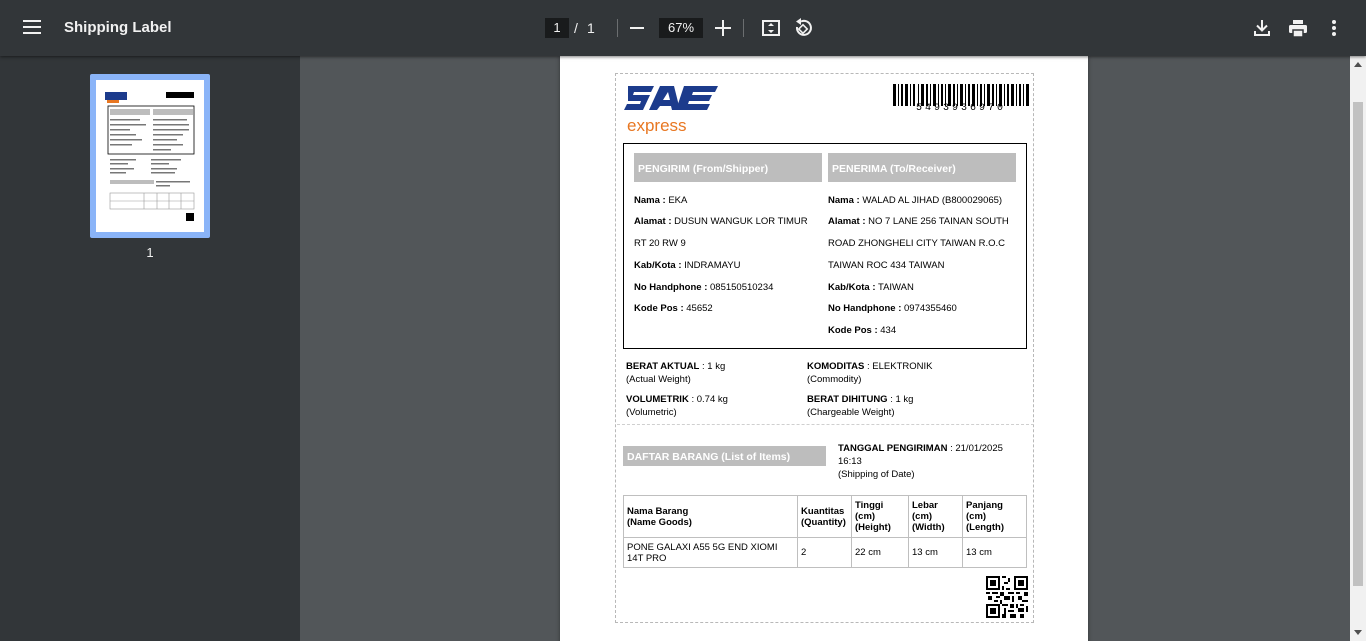 This screenshot has width=1366, height=641. Describe the element at coordinates (118, 27) in the screenshot. I see `document-title: Shipping Label` at that location.